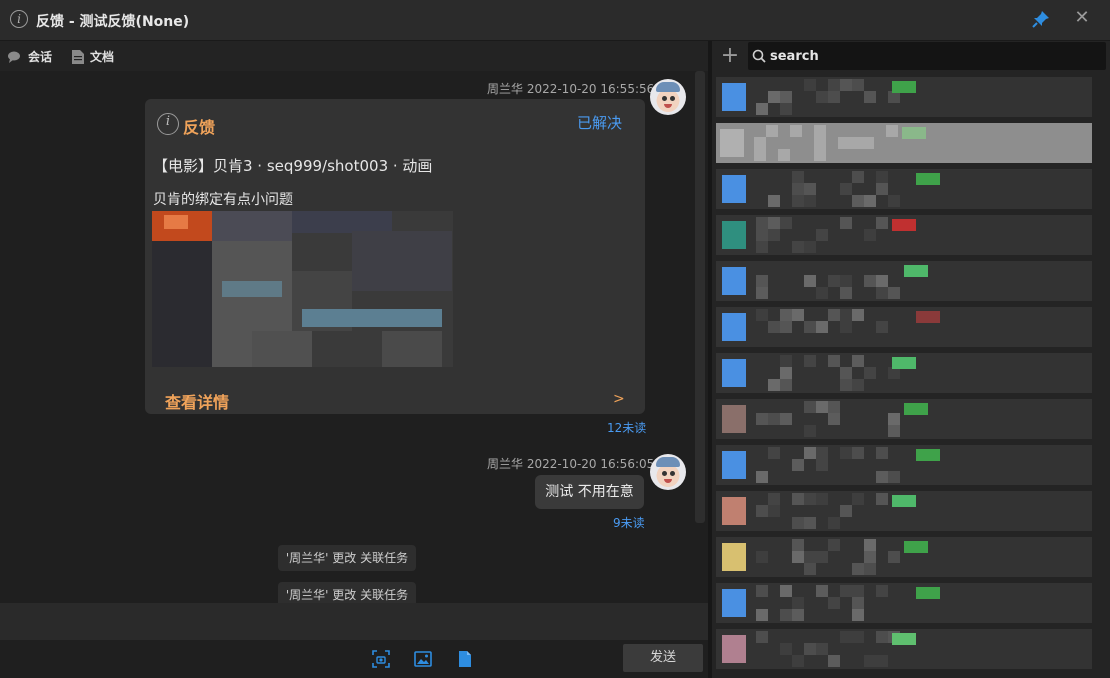 The height and width of the screenshot is (678, 1110). What do you see at coordinates (93, 56) in the screenshot?
I see `tab-documents: 文档` at bounding box center [93, 56].